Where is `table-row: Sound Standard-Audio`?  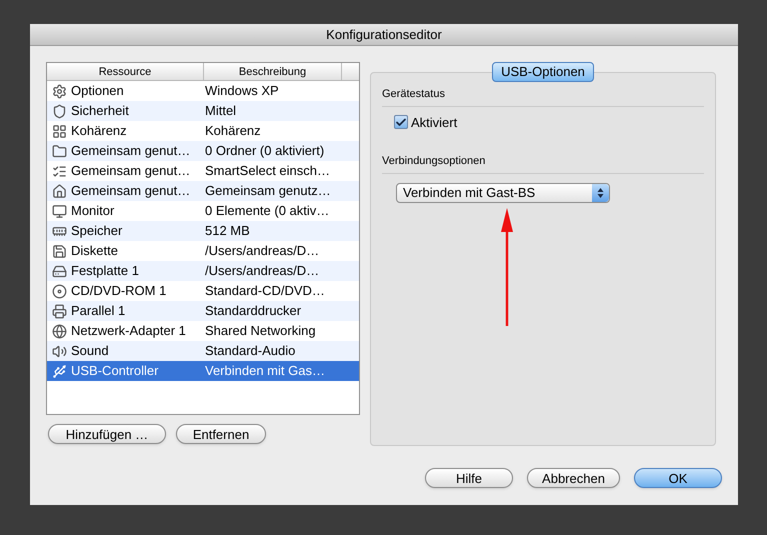 table-row: Sound Standard-Audio is located at coordinates (203, 351).